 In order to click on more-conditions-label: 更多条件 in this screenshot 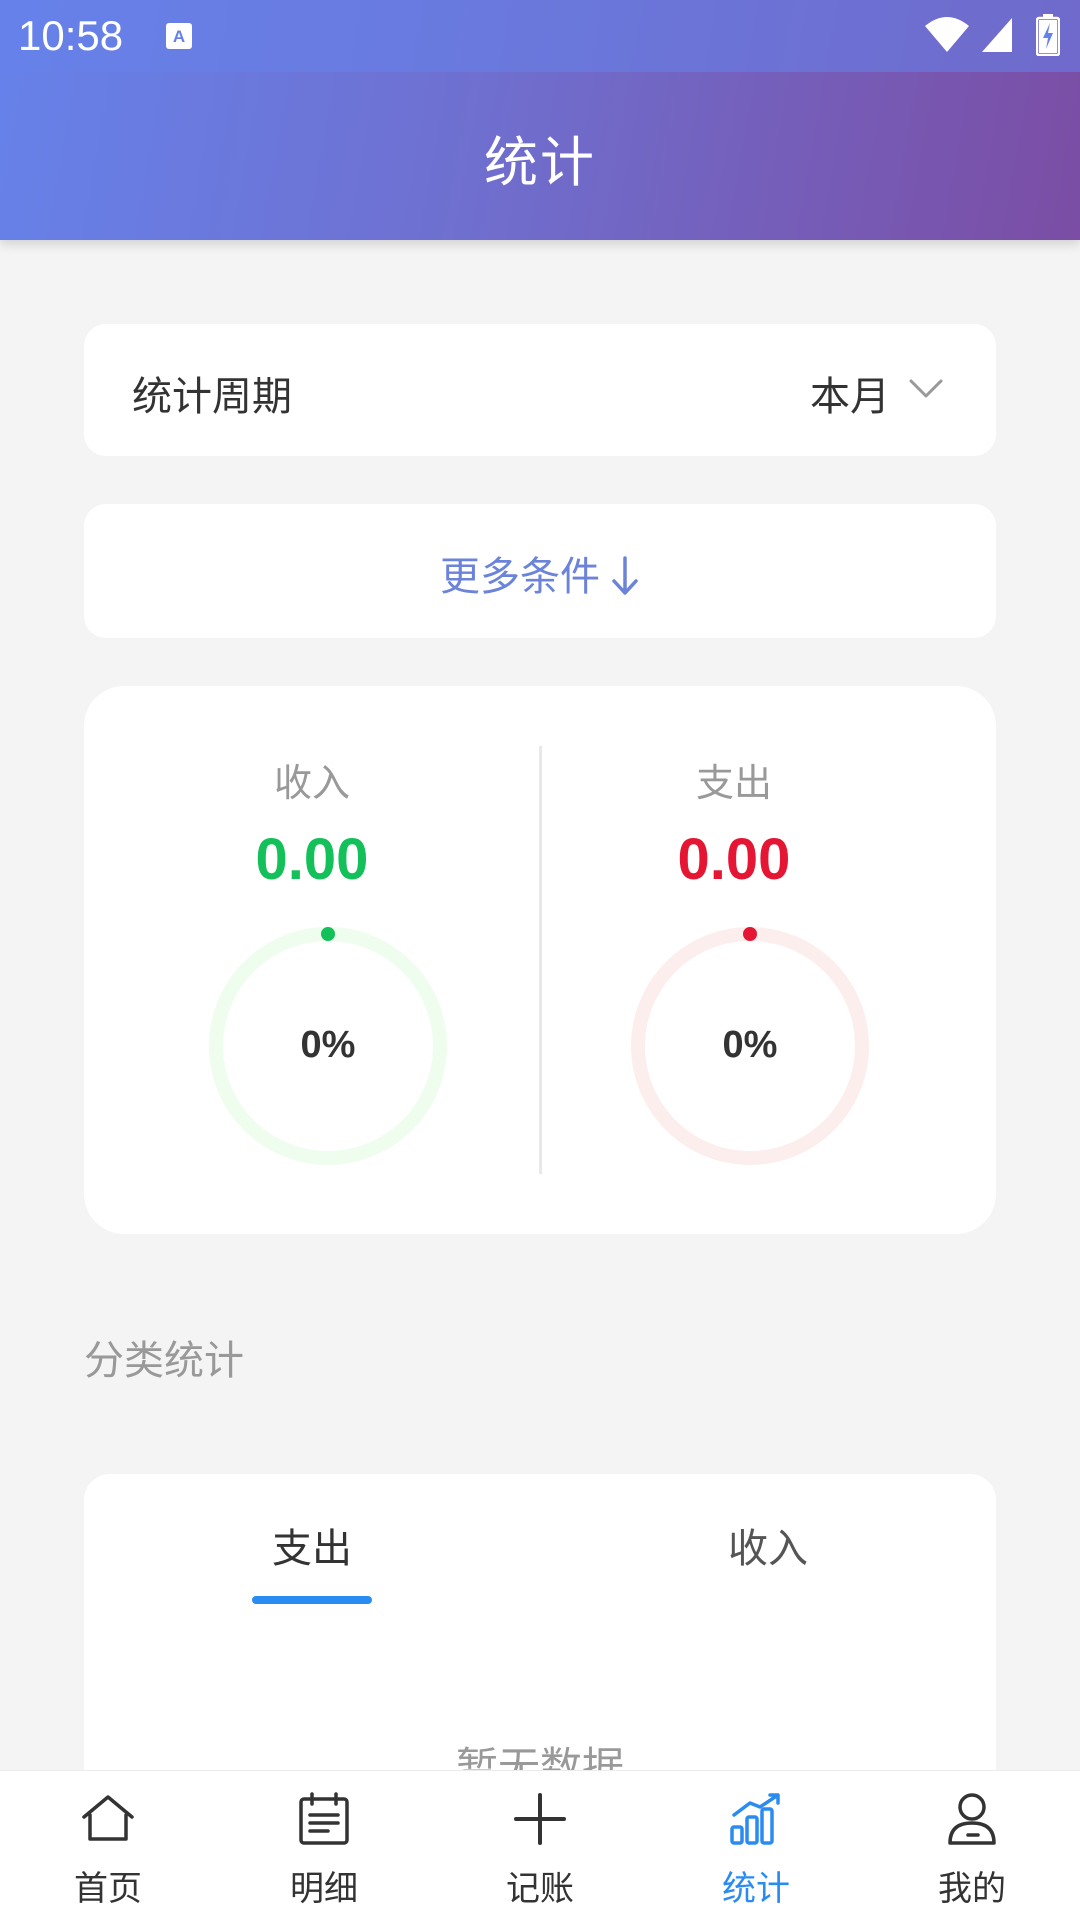, I will do `click(520, 577)`.